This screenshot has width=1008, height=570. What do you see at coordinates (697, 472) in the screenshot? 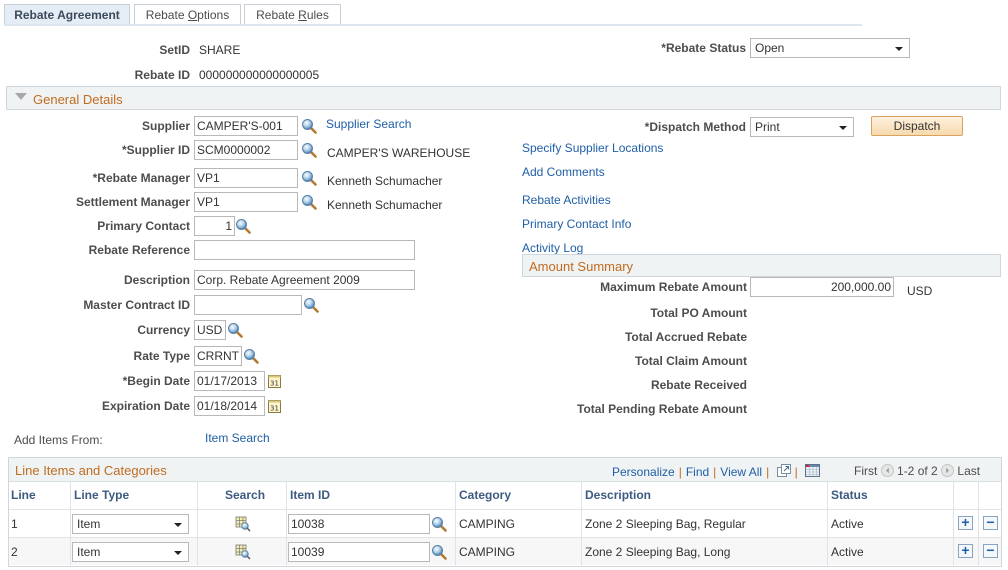
I see `find-link: Find` at bounding box center [697, 472].